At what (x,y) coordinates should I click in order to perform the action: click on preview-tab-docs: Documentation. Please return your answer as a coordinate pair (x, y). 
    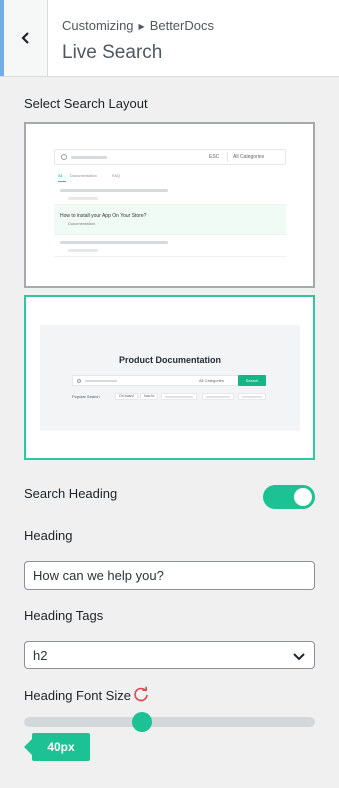
    Looking at the image, I should click on (83, 175).